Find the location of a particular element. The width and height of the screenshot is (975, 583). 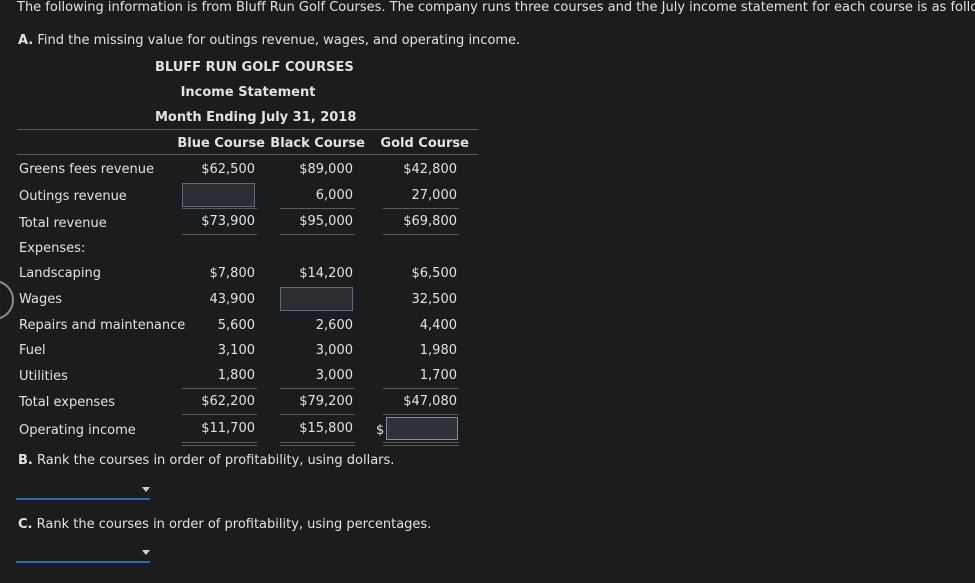

fuel-gold: 1,980 is located at coordinates (438, 350).